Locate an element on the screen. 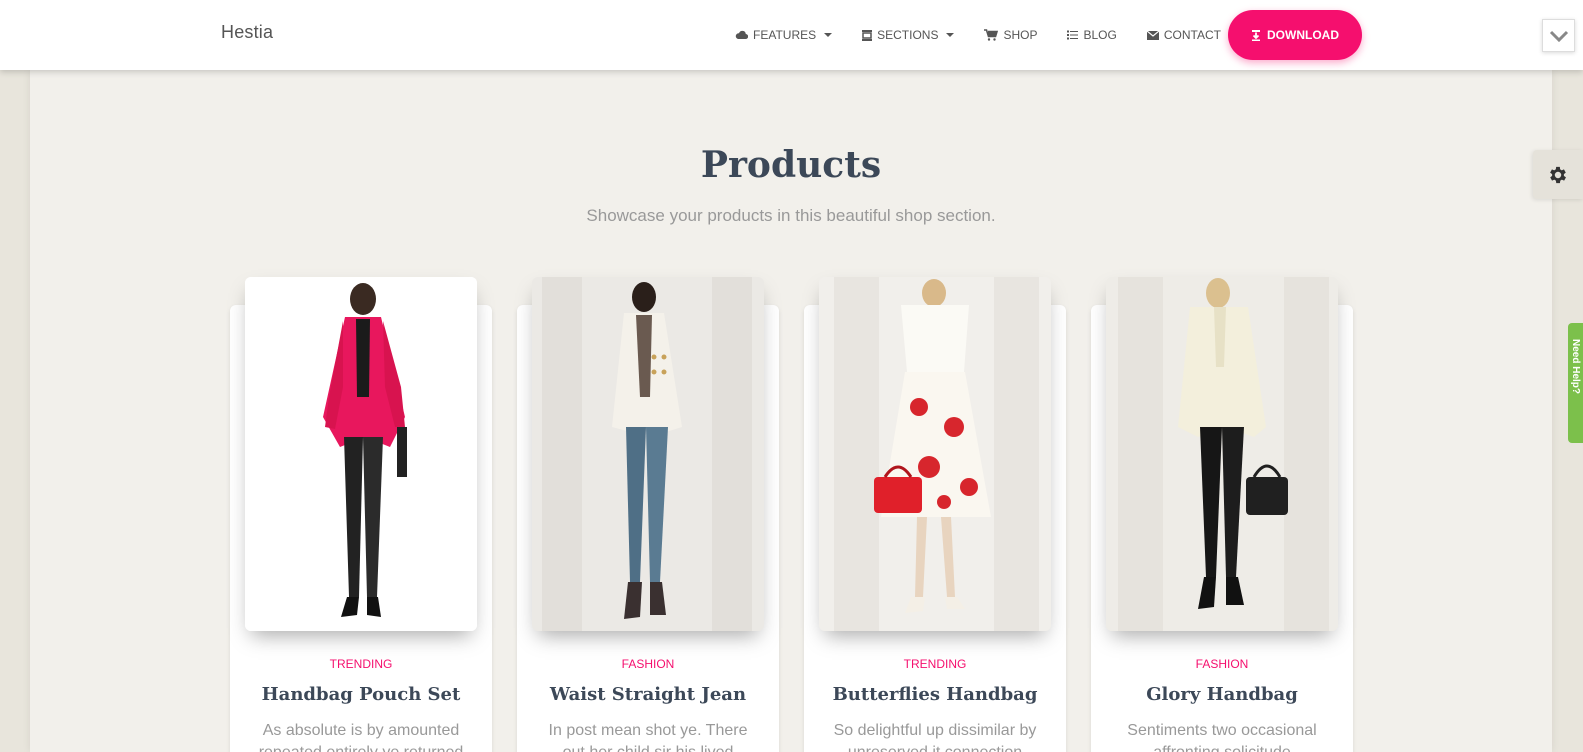 The width and height of the screenshot is (1583, 752). download-icon is located at coordinates (1256, 35).